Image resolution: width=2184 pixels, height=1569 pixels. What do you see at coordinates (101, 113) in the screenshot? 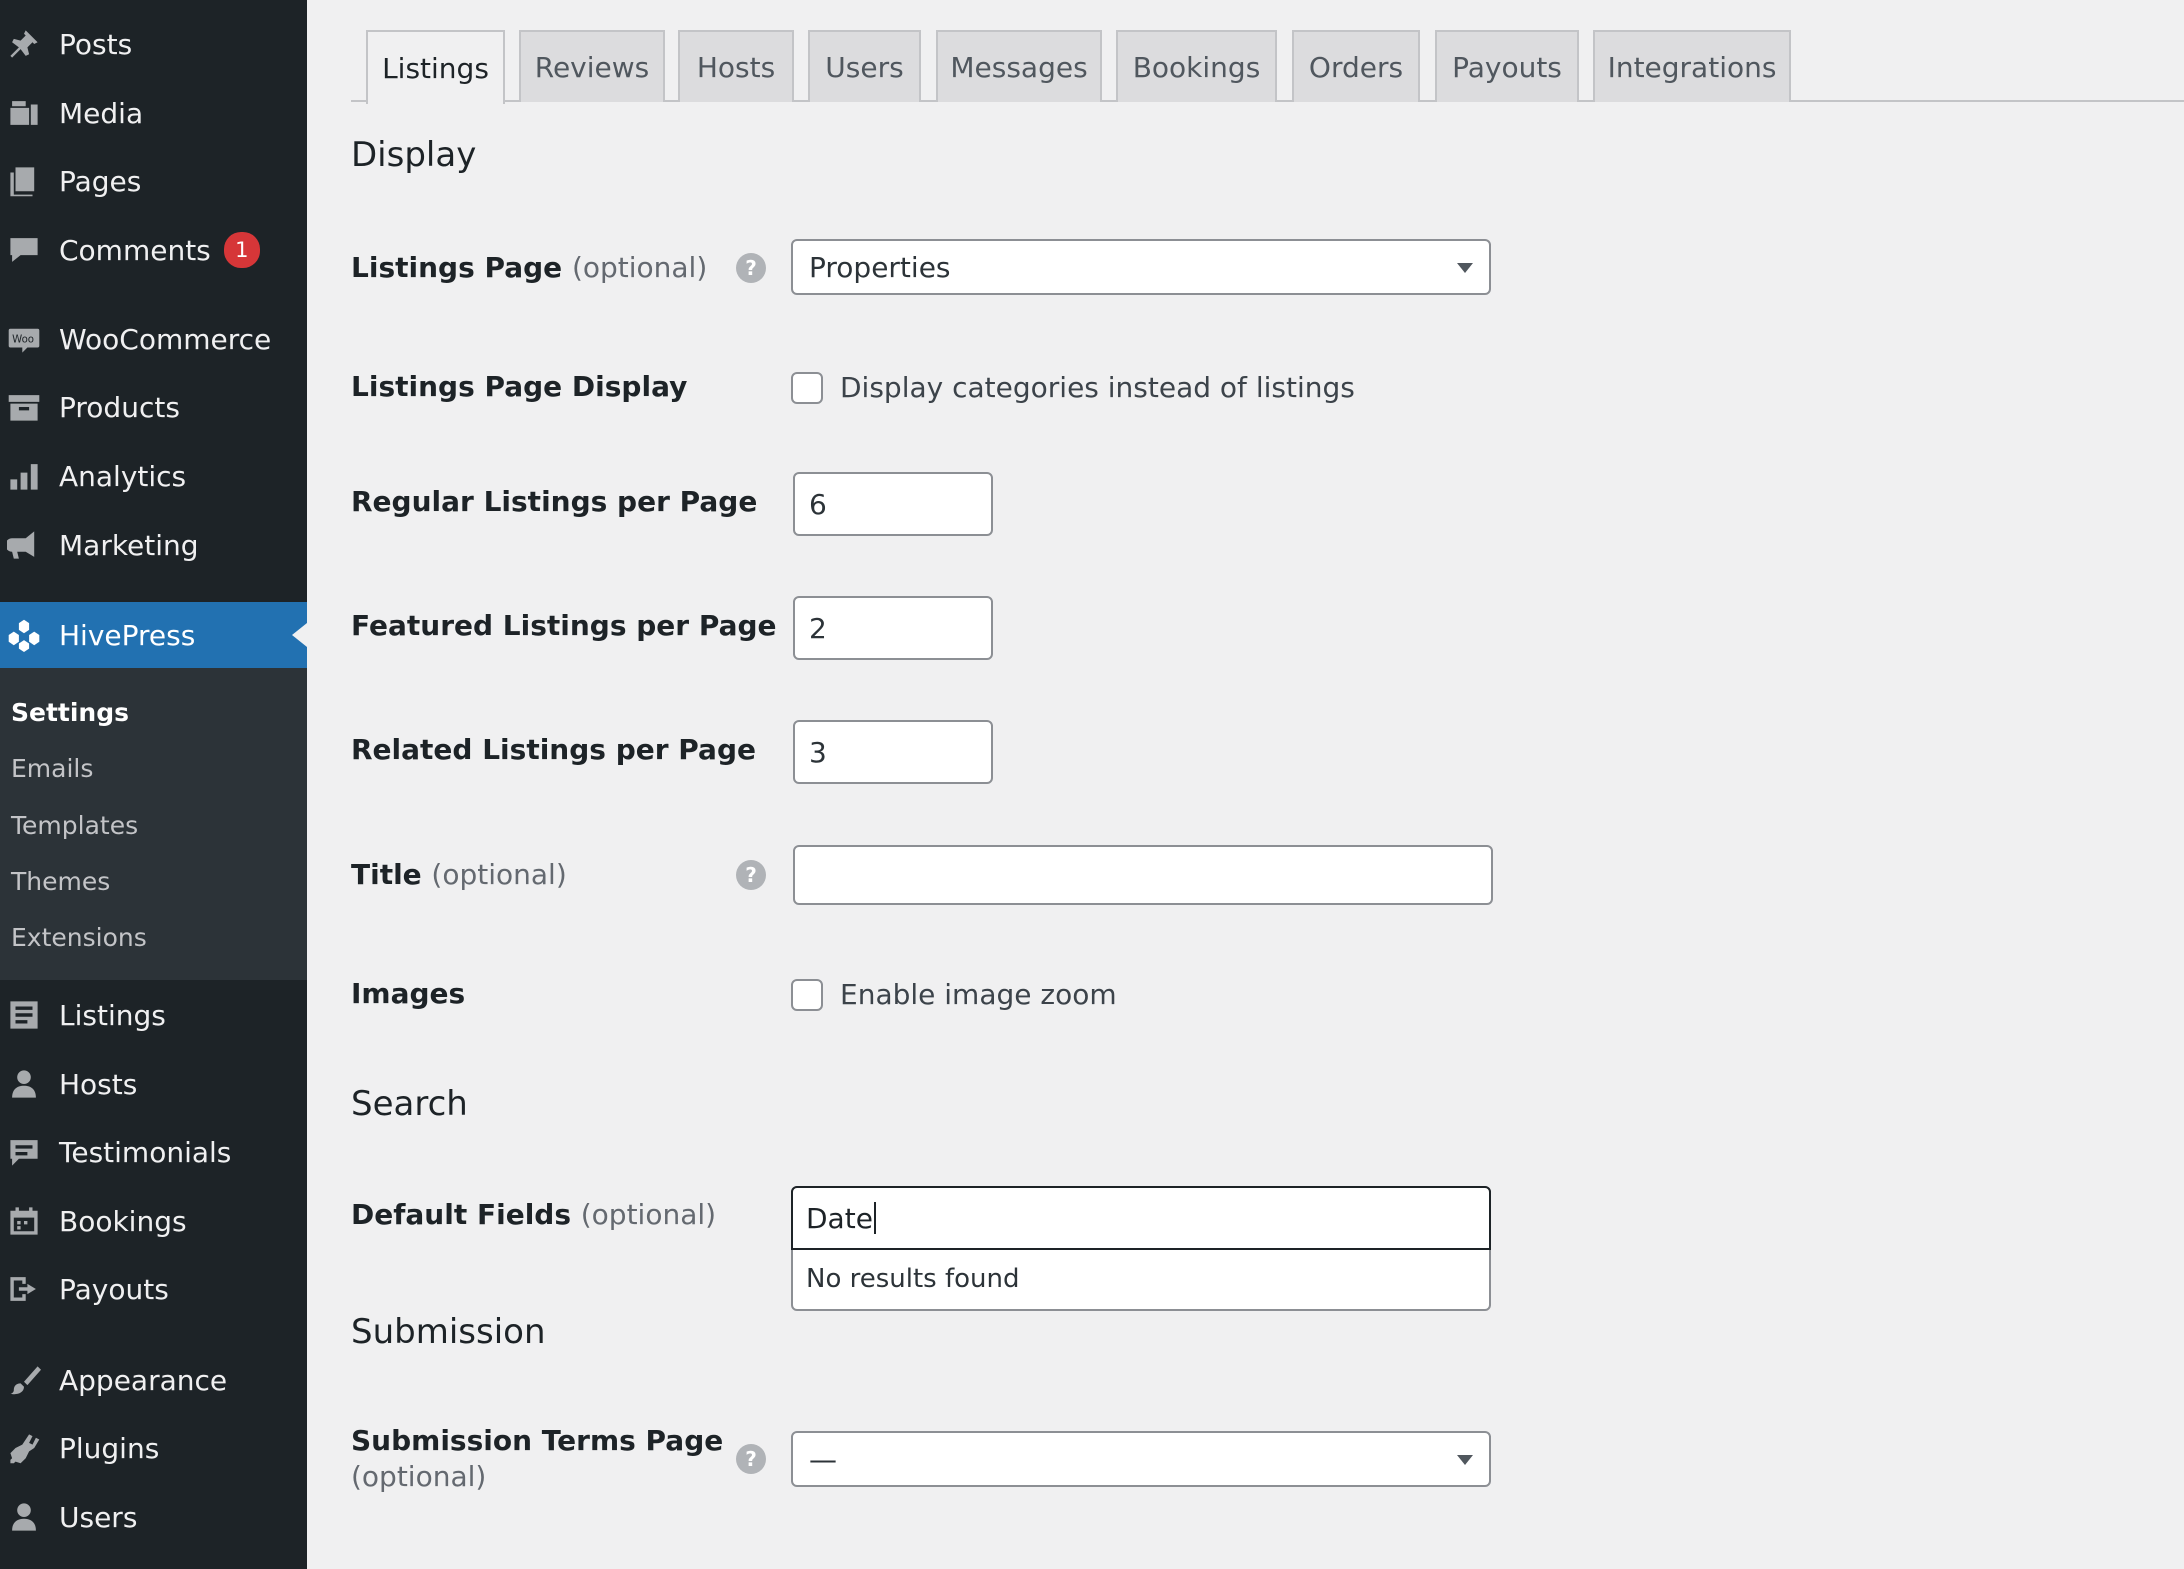
I see `menu-label: Media` at bounding box center [101, 113].